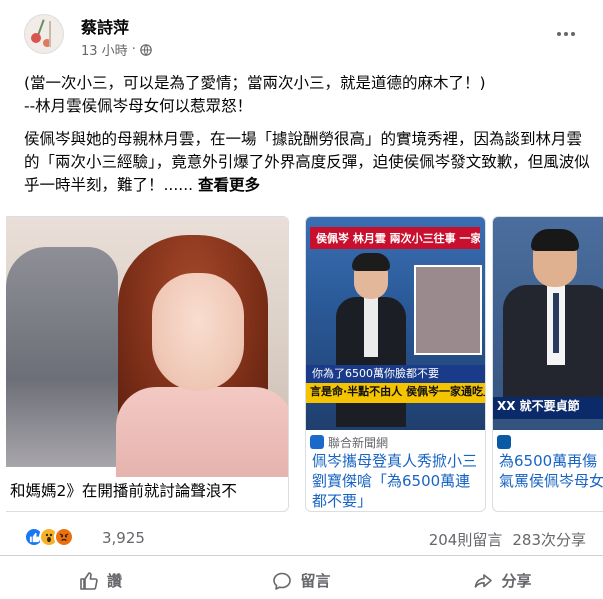 The height and width of the screenshot is (599, 603). What do you see at coordinates (548, 408) in the screenshot?
I see `tv-subtitle: XX 就不要貞節` at bounding box center [548, 408].